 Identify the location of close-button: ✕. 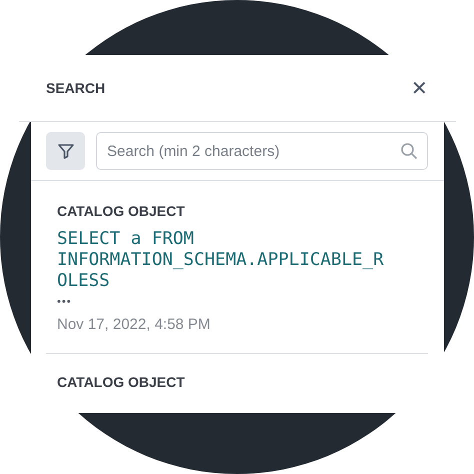
(419, 88).